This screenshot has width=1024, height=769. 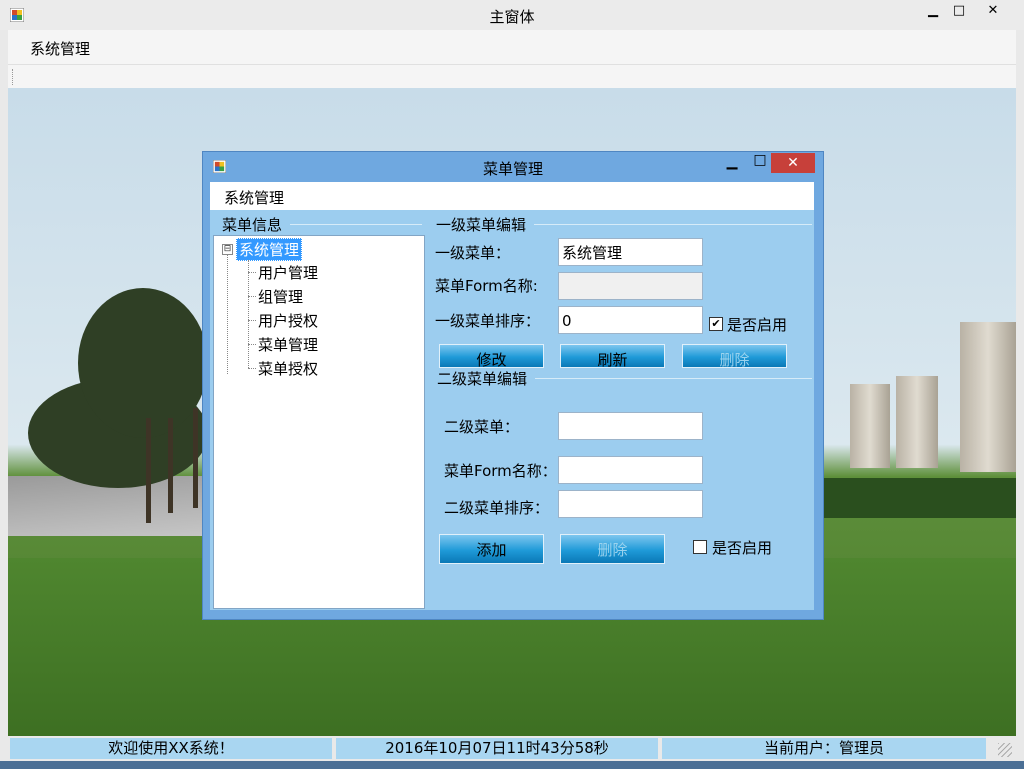 What do you see at coordinates (512, 196) in the screenshot?
I see `dialog-menubar: 系统管理` at bounding box center [512, 196].